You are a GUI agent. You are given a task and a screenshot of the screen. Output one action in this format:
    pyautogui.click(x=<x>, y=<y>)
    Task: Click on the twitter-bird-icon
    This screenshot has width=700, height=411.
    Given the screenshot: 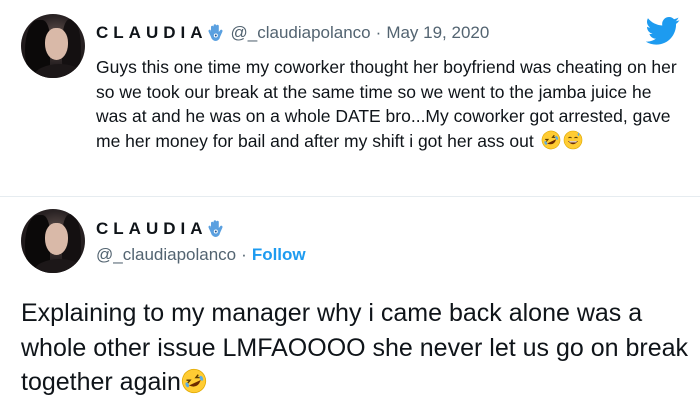 What is the action you would take?
    pyautogui.click(x=662, y=31)
    